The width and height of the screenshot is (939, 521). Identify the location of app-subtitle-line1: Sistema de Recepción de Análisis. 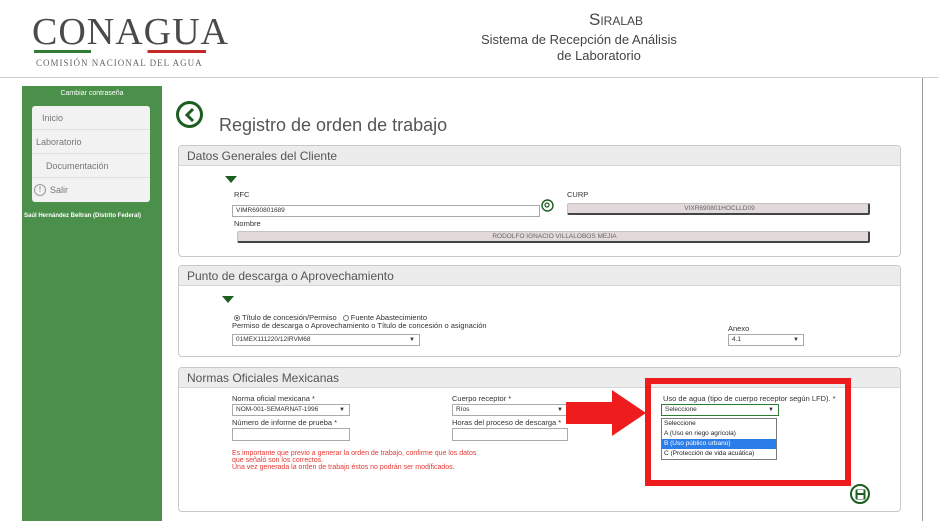
(579, 39).